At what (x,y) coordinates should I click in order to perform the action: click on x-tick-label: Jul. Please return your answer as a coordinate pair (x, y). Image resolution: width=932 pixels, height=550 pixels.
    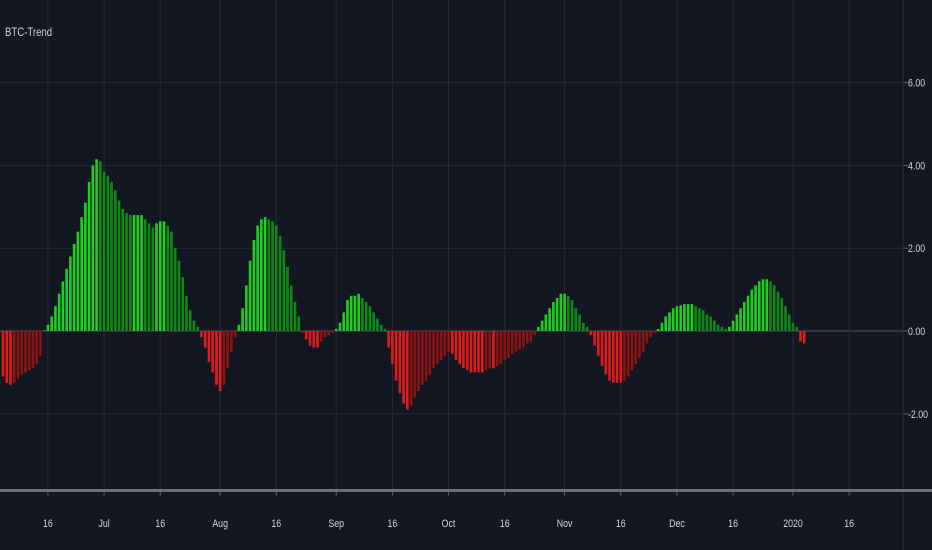
    Looking at the image, I should click on (103, 524).